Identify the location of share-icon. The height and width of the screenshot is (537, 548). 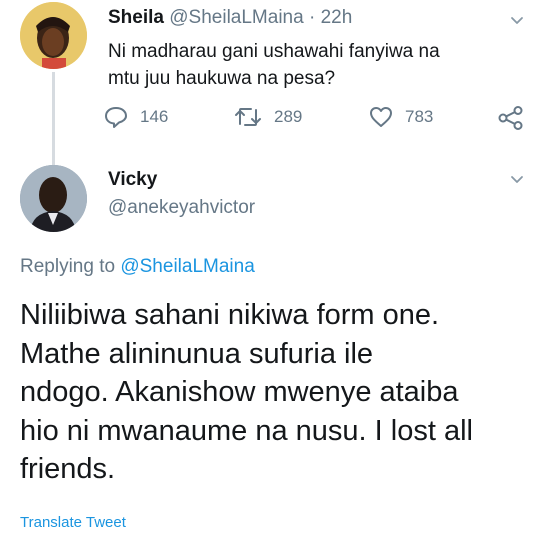
(510, 118).